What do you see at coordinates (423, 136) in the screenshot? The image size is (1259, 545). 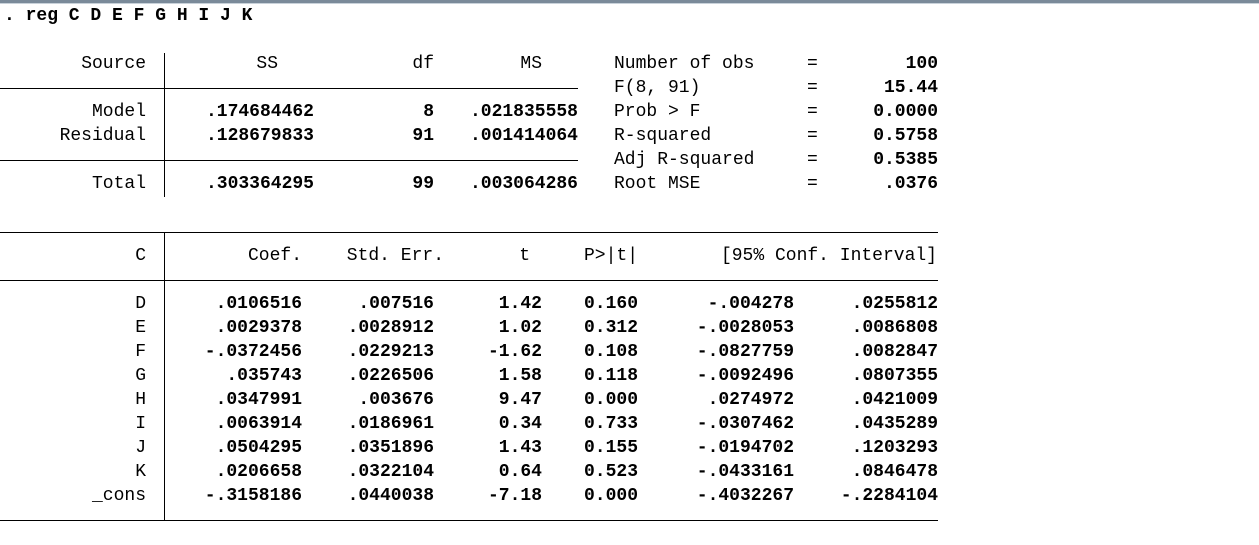 I see `anova-df-residual: 91` at bounding box center [423, 136].